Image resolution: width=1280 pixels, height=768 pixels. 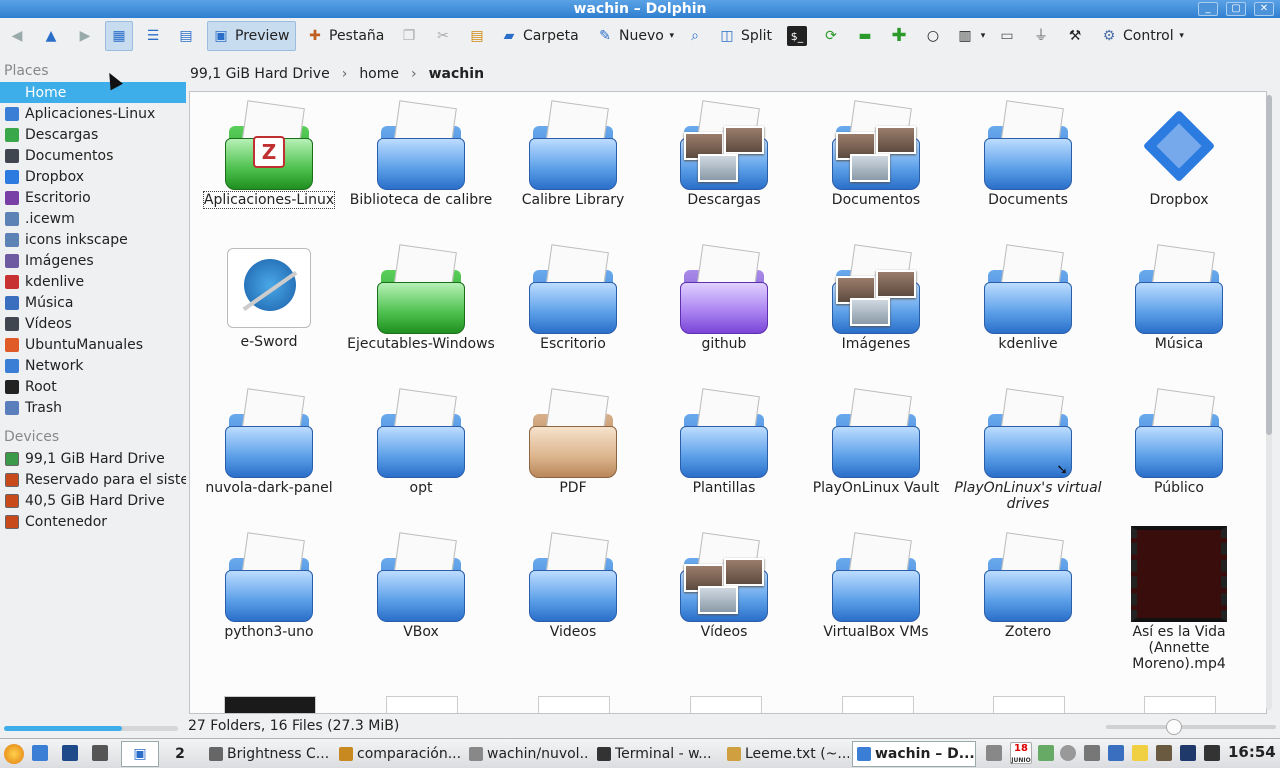 I want to click on zoom-slider-handle, so click(x=1174, y=727).